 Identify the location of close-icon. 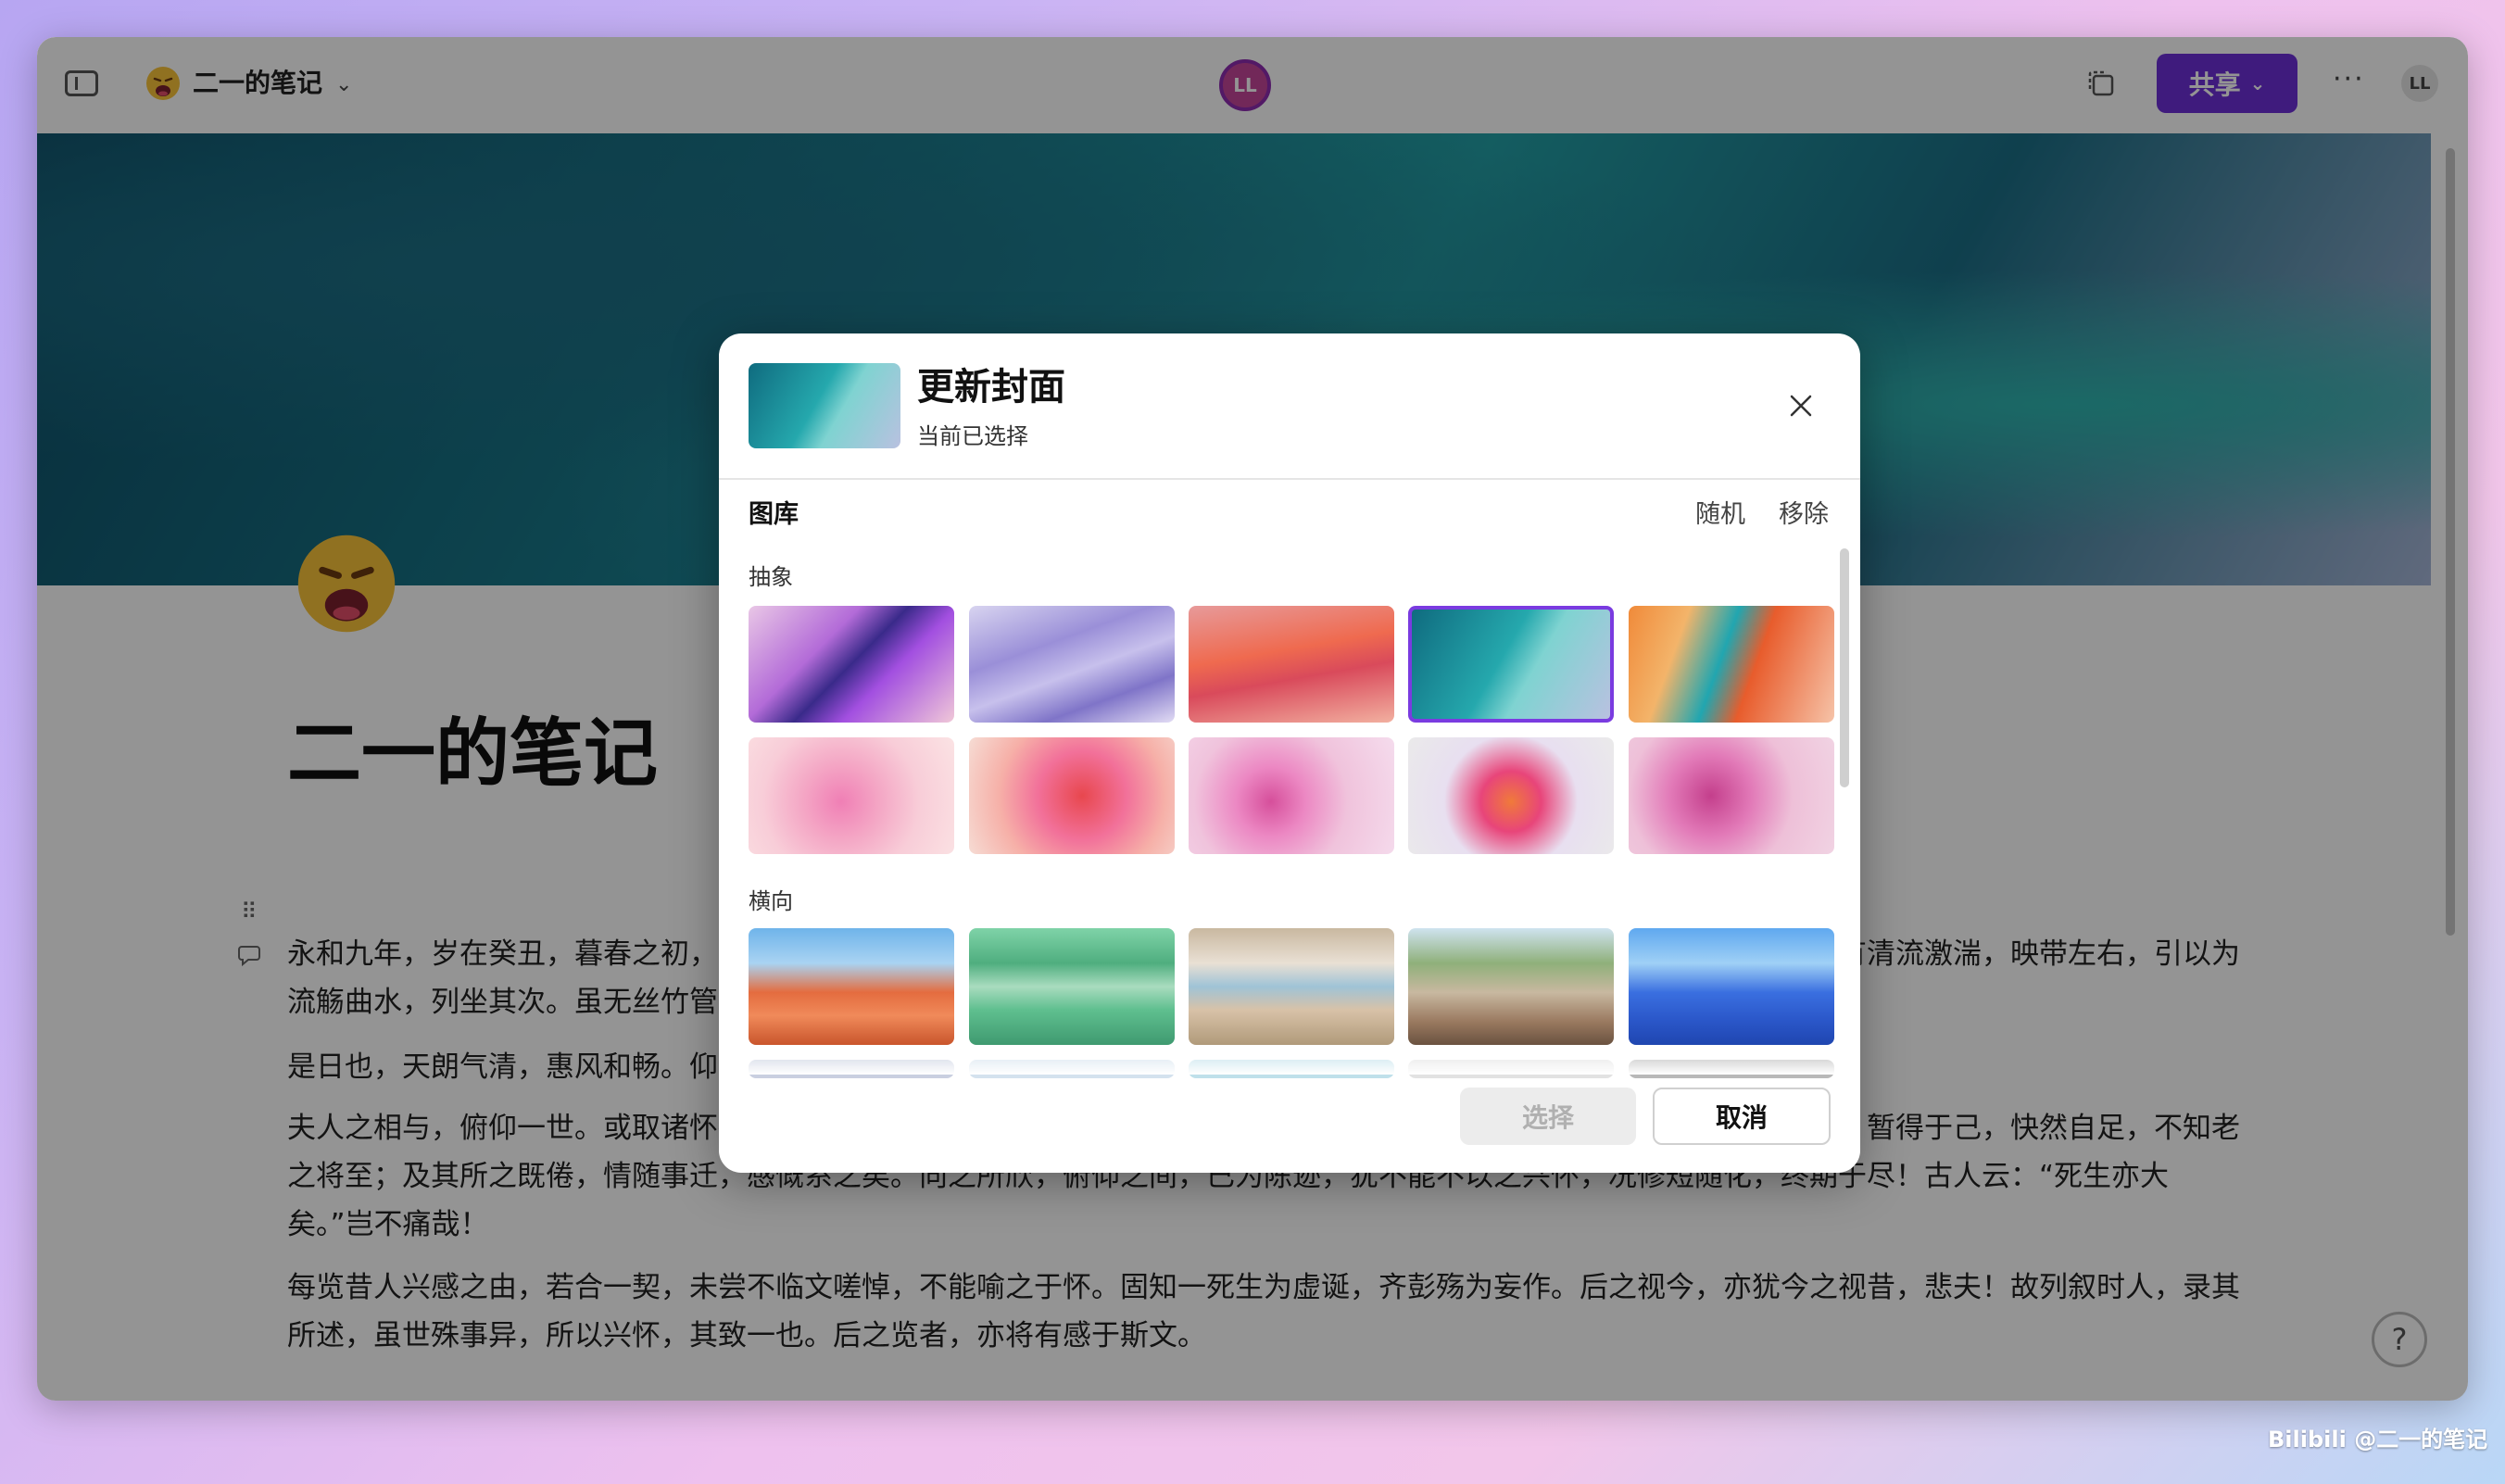
(1801, 406).